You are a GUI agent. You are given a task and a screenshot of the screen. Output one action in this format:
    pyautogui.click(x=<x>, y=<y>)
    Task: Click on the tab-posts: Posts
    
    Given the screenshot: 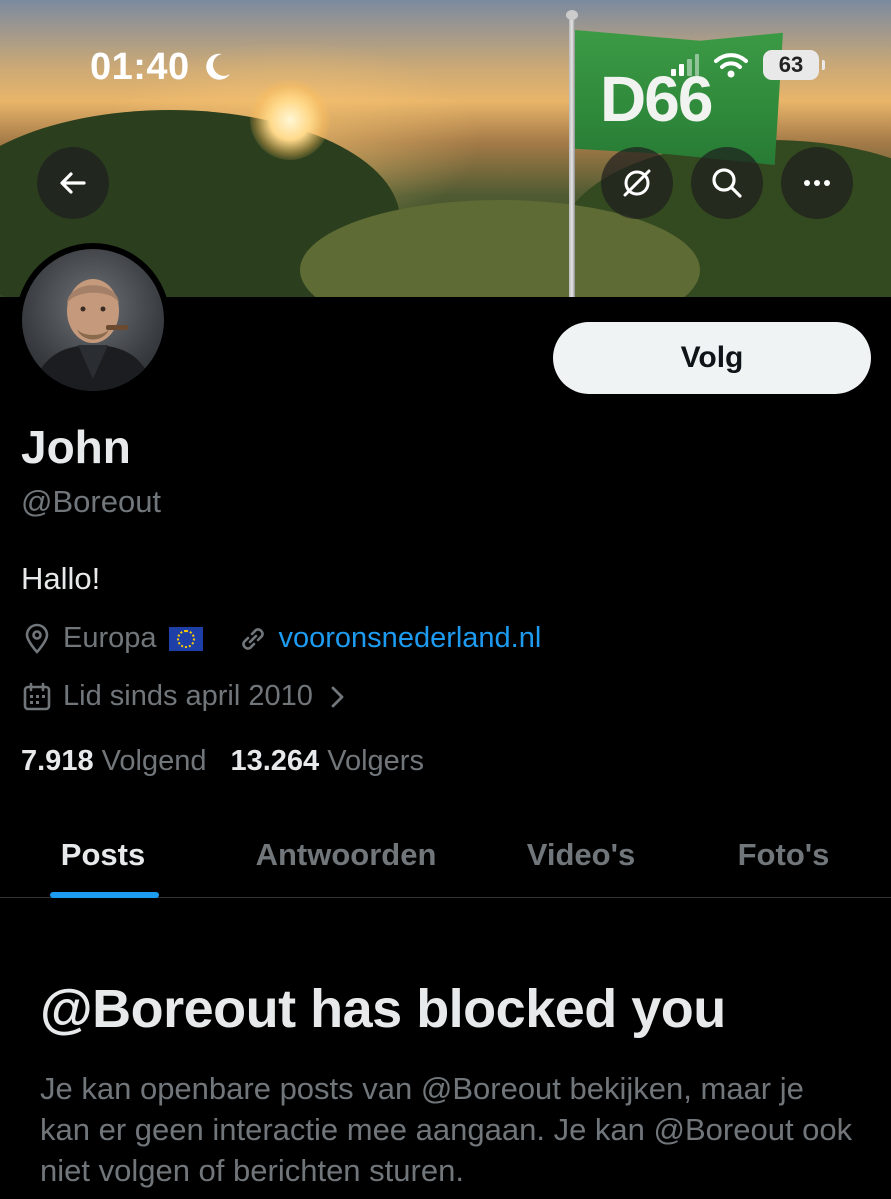 What is the action you would take?
    pyautogui.click(x=103, y=855)
    